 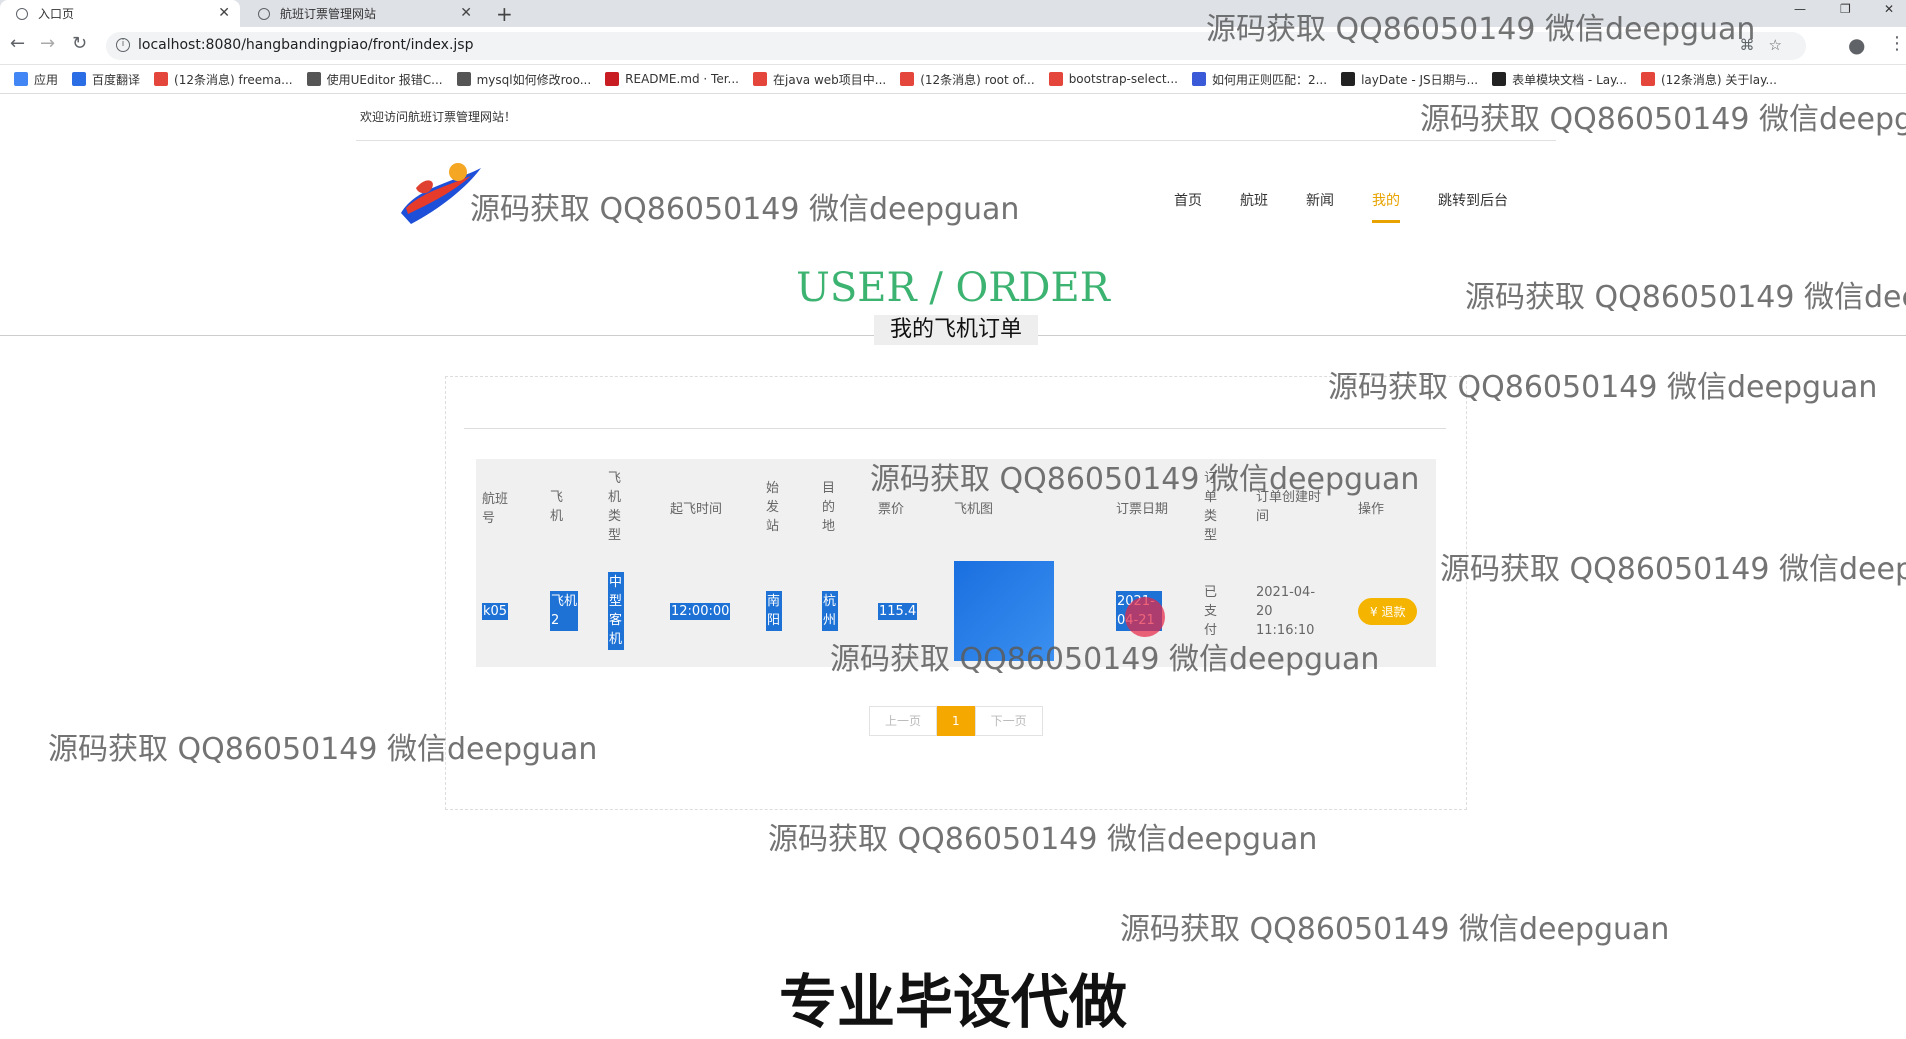 What do you see at coordinates (22, 13) in the screenshot?
I see `globe-icon` at bounding box center [22, 13].